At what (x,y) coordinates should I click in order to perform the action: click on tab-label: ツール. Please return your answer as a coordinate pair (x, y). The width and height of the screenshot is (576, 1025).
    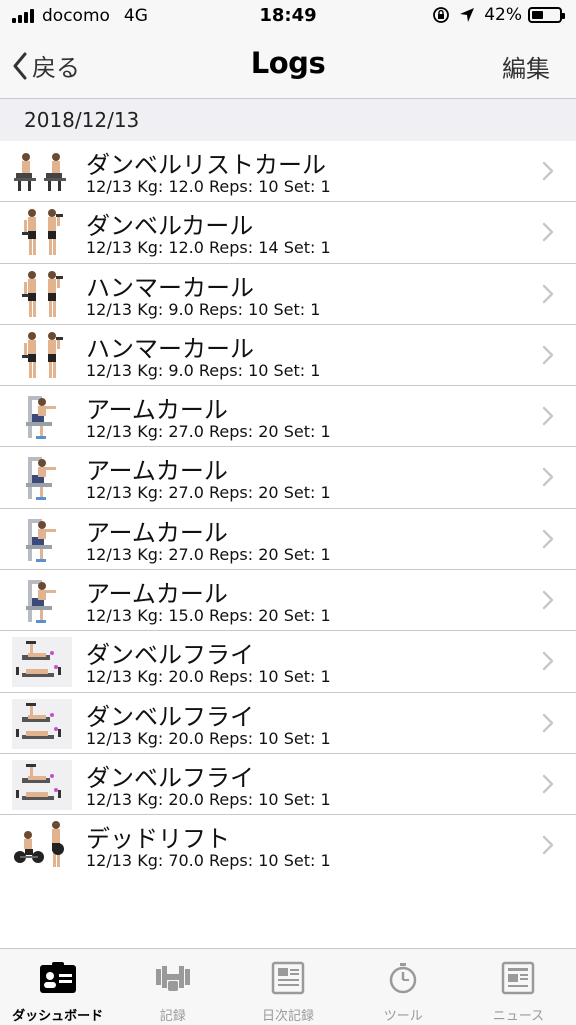
    Looking at the image, I should click on (403, 1016).